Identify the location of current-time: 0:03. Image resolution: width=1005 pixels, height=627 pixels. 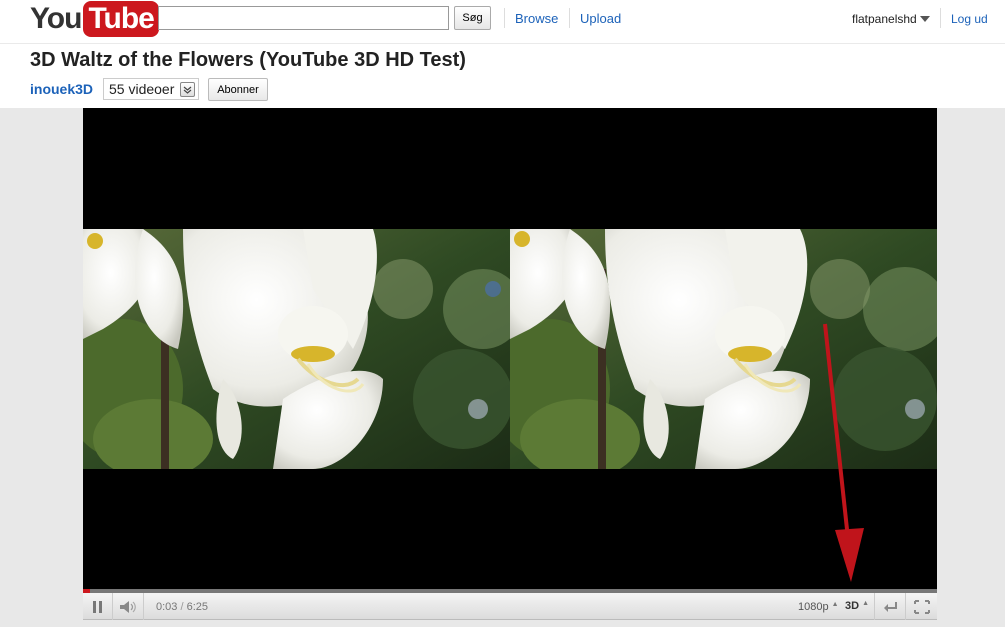
(167, 607).